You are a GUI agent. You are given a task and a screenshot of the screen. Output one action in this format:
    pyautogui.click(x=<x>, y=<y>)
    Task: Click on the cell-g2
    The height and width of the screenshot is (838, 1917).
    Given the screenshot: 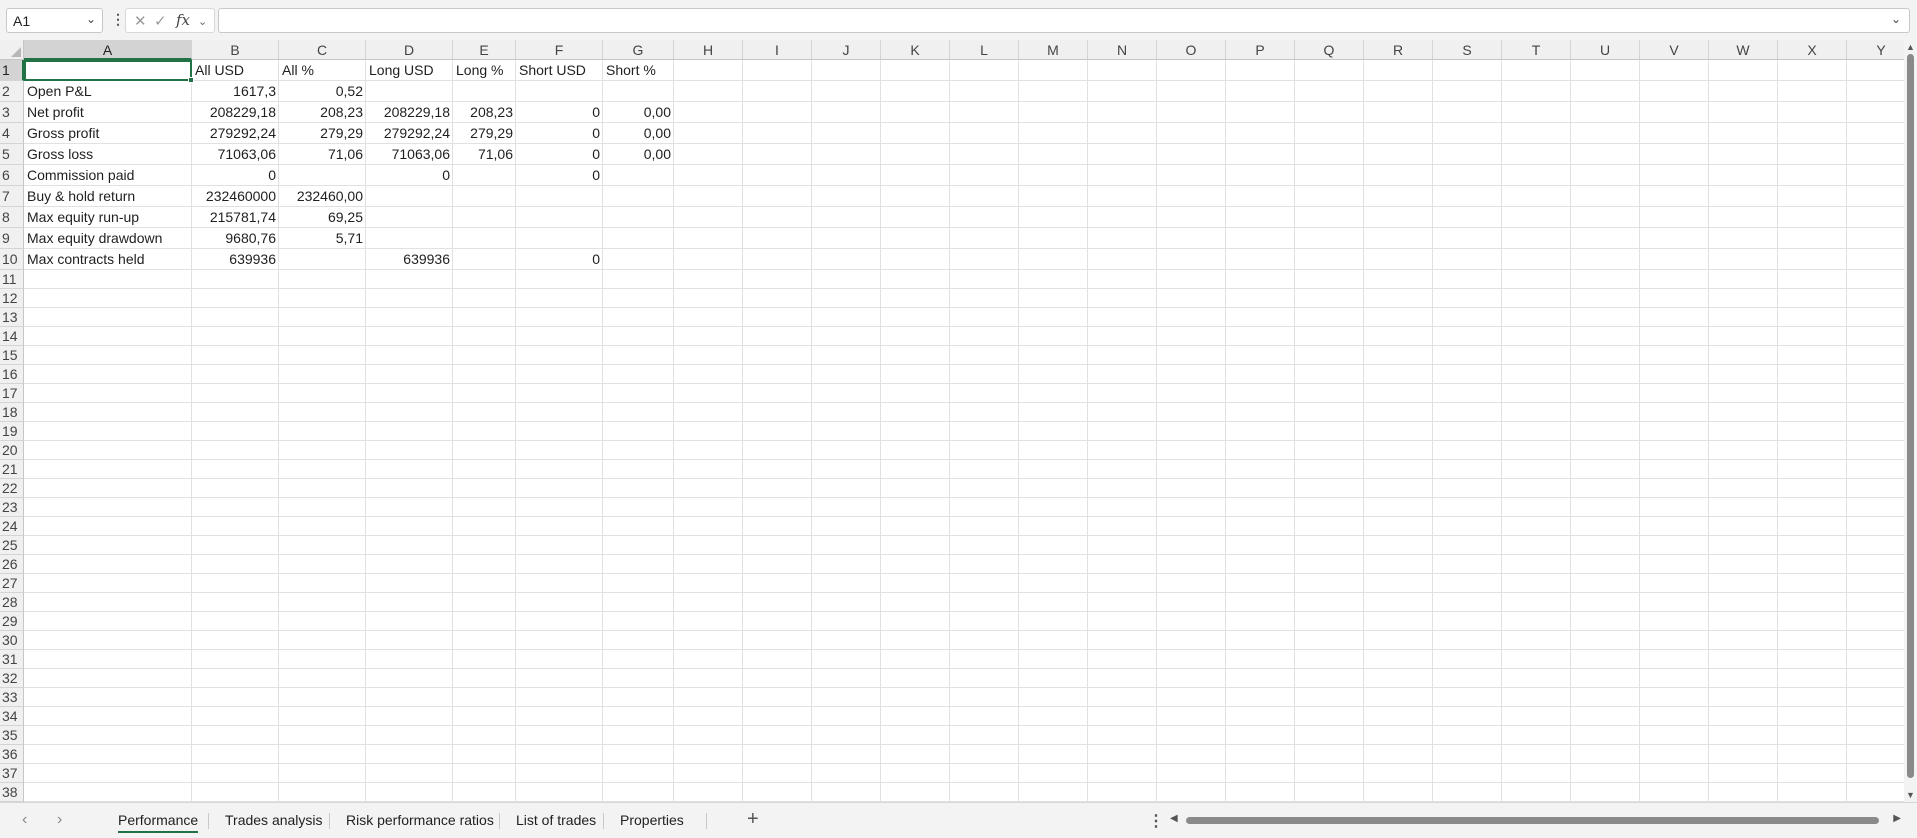 What is the action you would take?
    pyautogui.click(x=638, y=91)
    